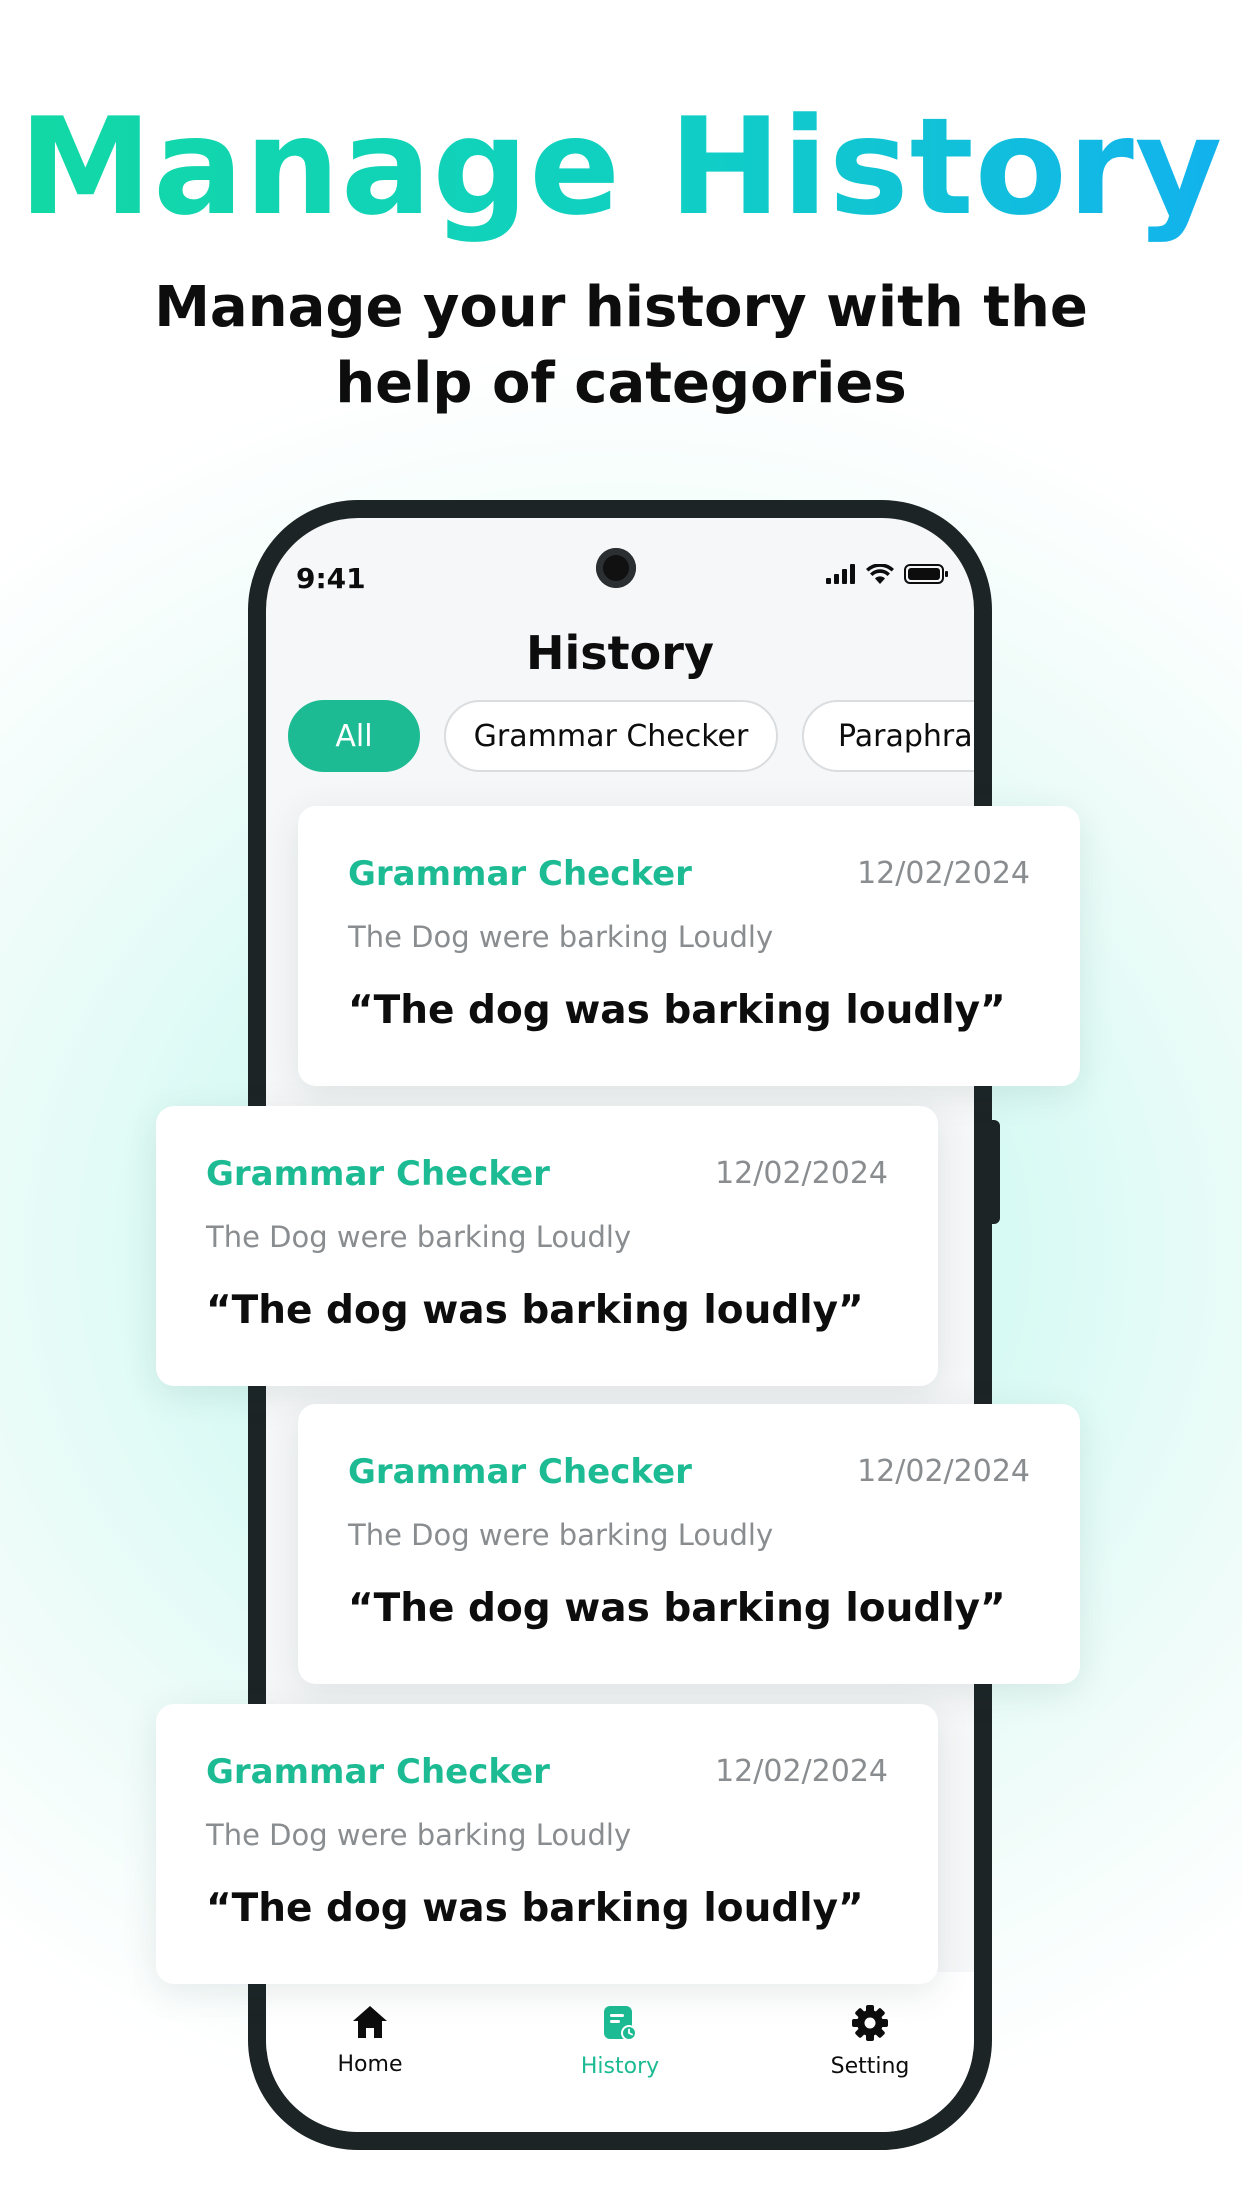 This screenshot has height=2208, width=1242. Describe the element at coordinates (370, 2064) in the screenshot. I see `nav-home-label: Home` at that location.